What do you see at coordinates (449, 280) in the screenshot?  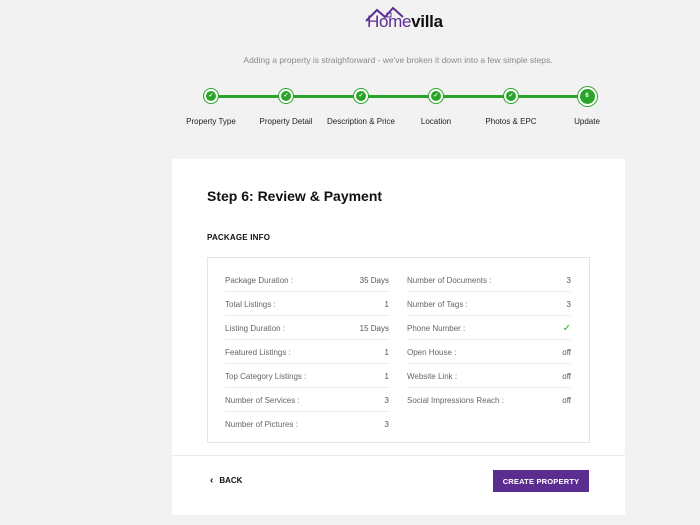 I see `package-info-label: Number of Documents :` at bounding box center [449, 280].